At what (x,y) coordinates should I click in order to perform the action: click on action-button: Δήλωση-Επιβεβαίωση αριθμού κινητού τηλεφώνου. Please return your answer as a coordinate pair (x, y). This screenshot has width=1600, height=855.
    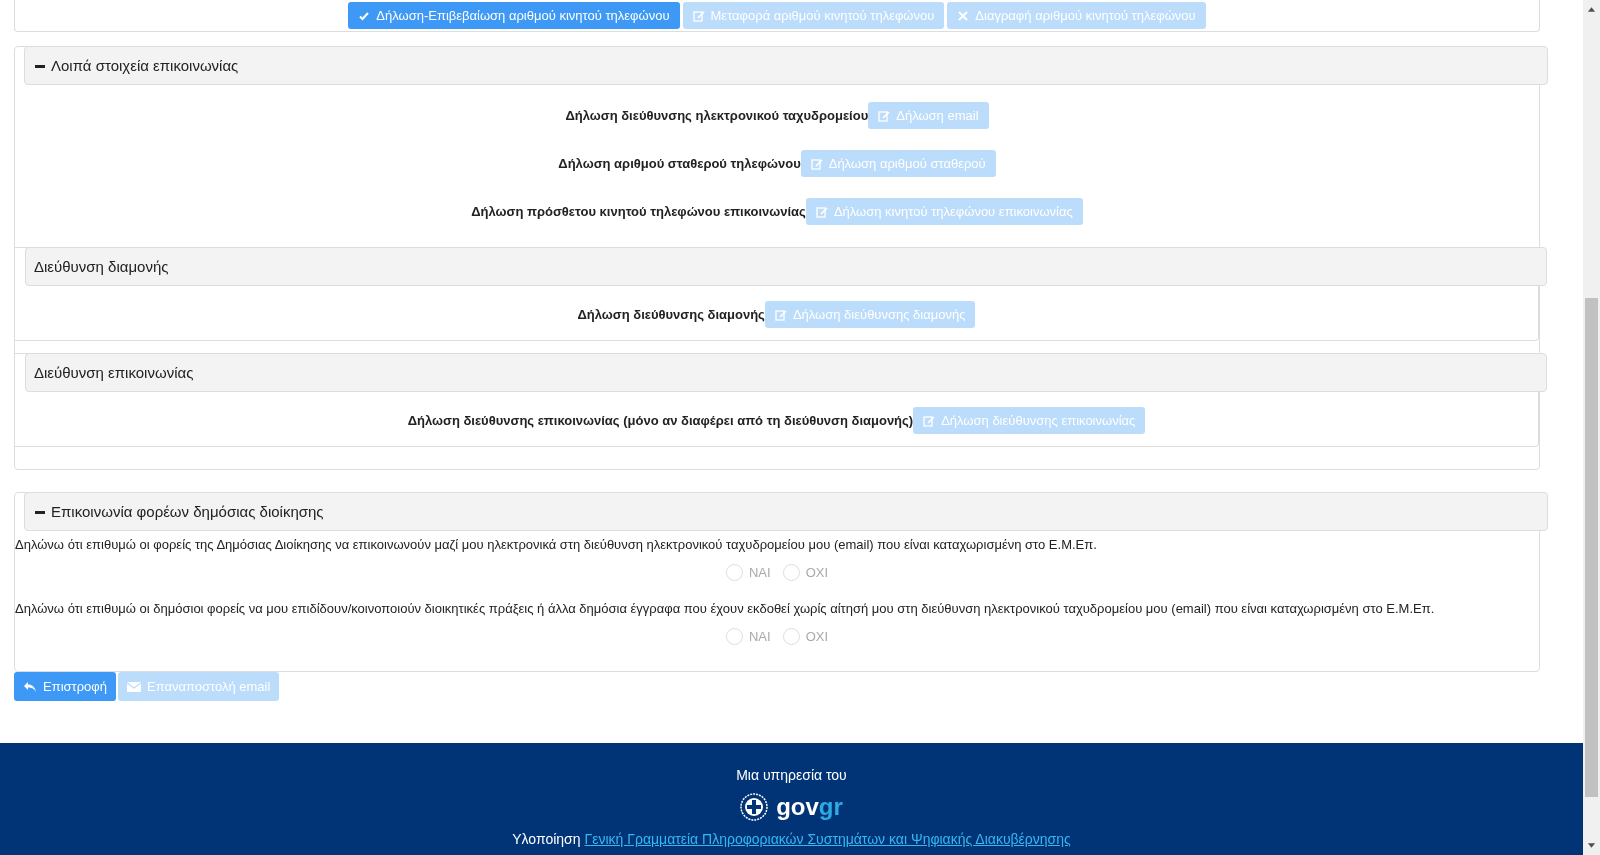
    Looking at the image, I should click on (514, 15).